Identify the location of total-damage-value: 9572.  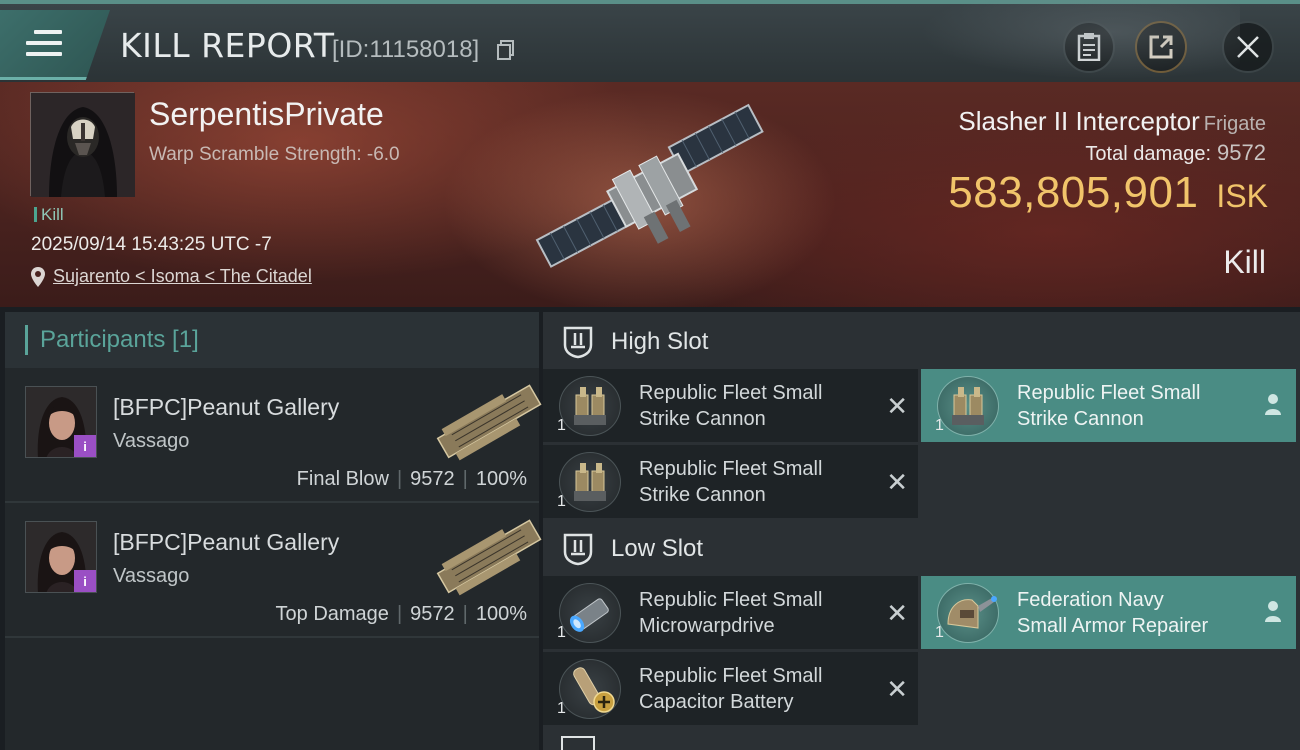
(1241, 152).